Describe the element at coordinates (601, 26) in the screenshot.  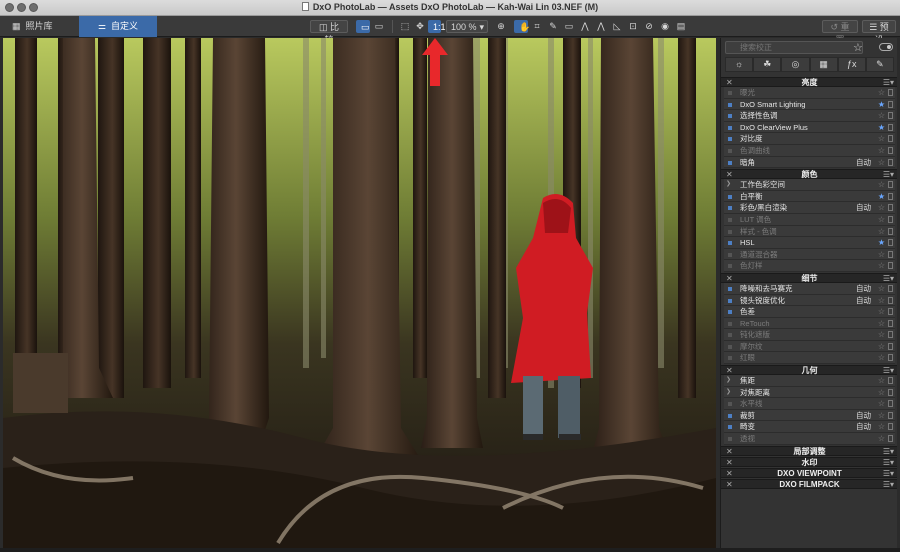
I see `horizon-tool-button: ⋀` at that location.